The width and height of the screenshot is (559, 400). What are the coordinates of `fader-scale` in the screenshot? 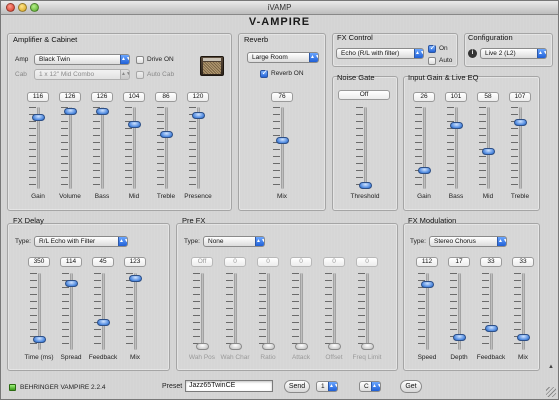 It's located at (129, 311).